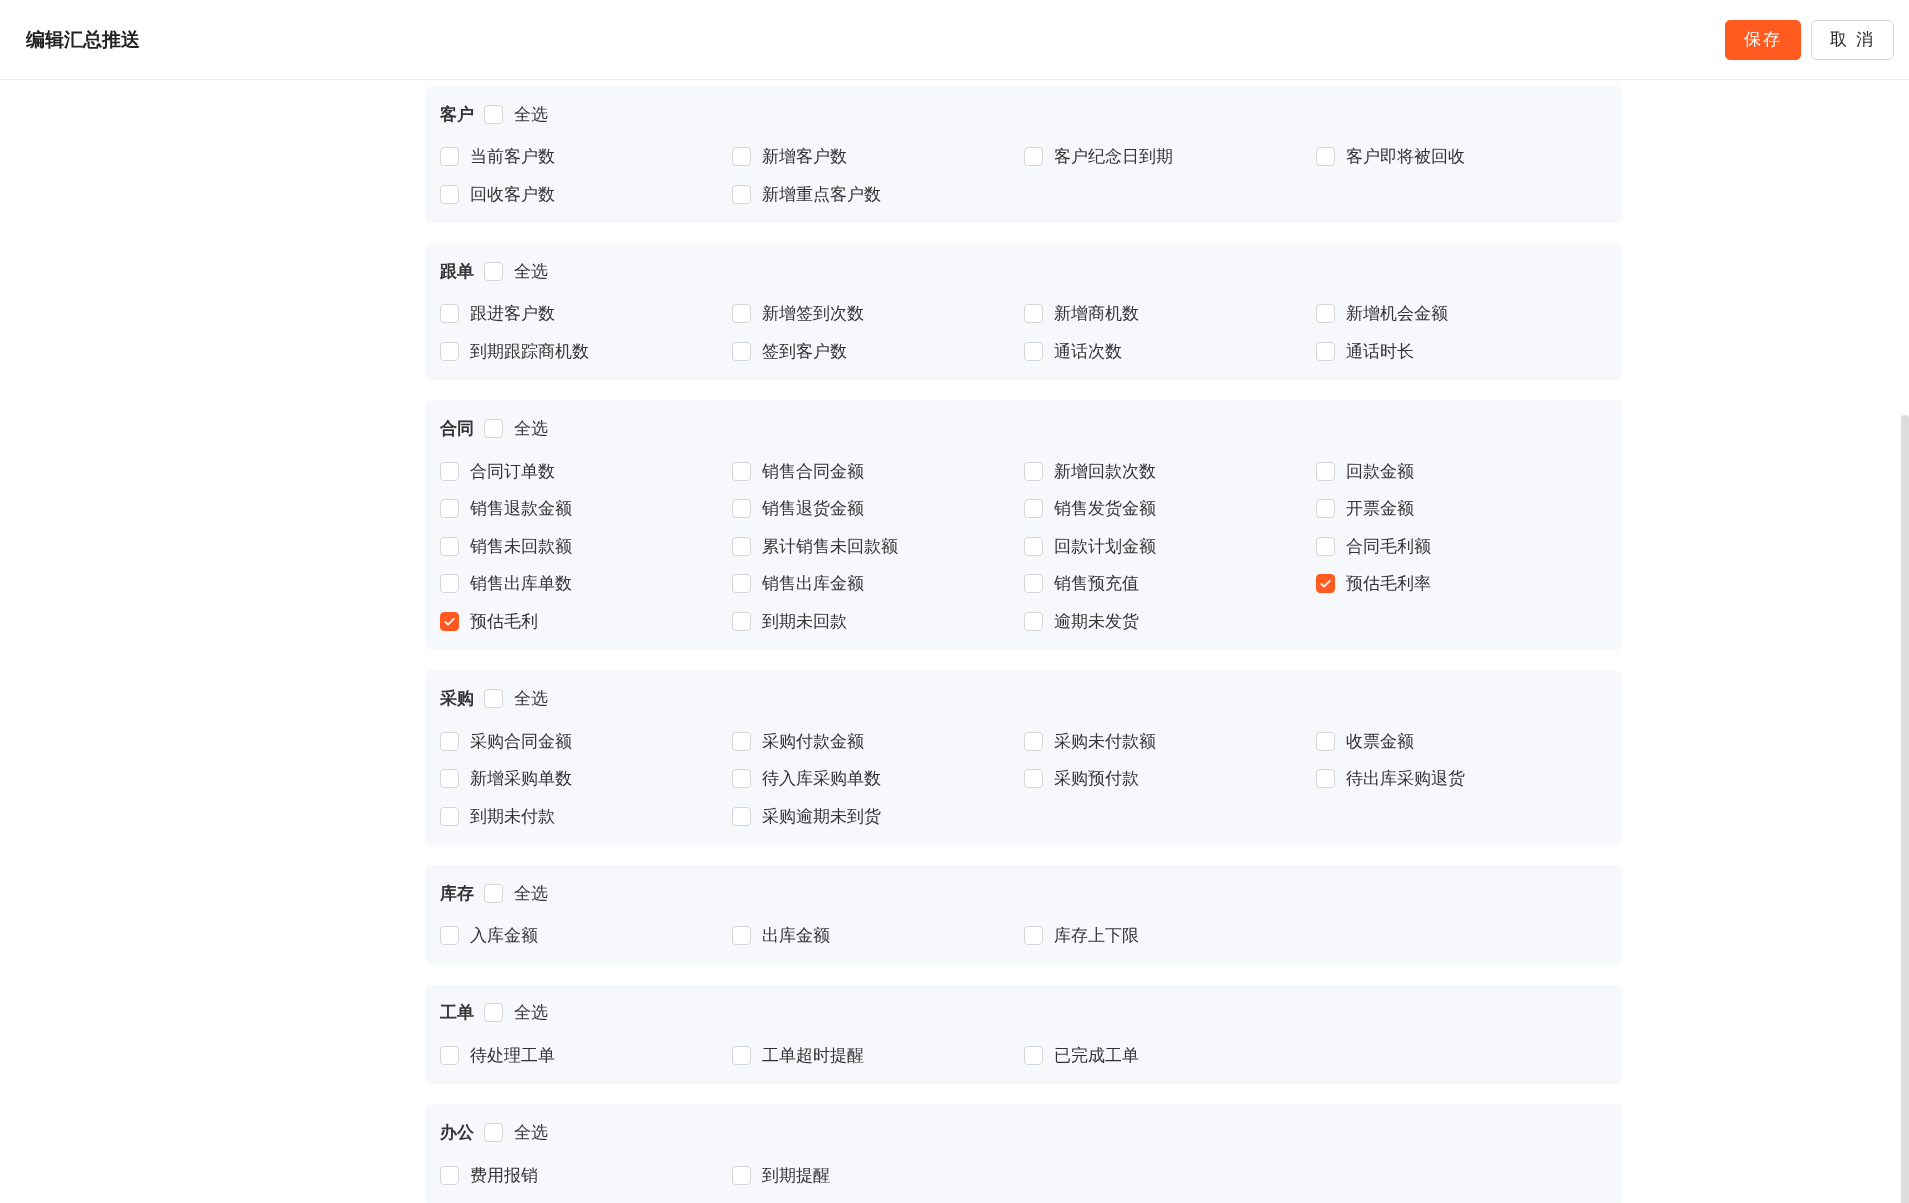 The image size is (1909, 1203). Describe the element at coordinates (821, 194) in the screenshot. I see `option-label: 新增重点客户数` at that location.